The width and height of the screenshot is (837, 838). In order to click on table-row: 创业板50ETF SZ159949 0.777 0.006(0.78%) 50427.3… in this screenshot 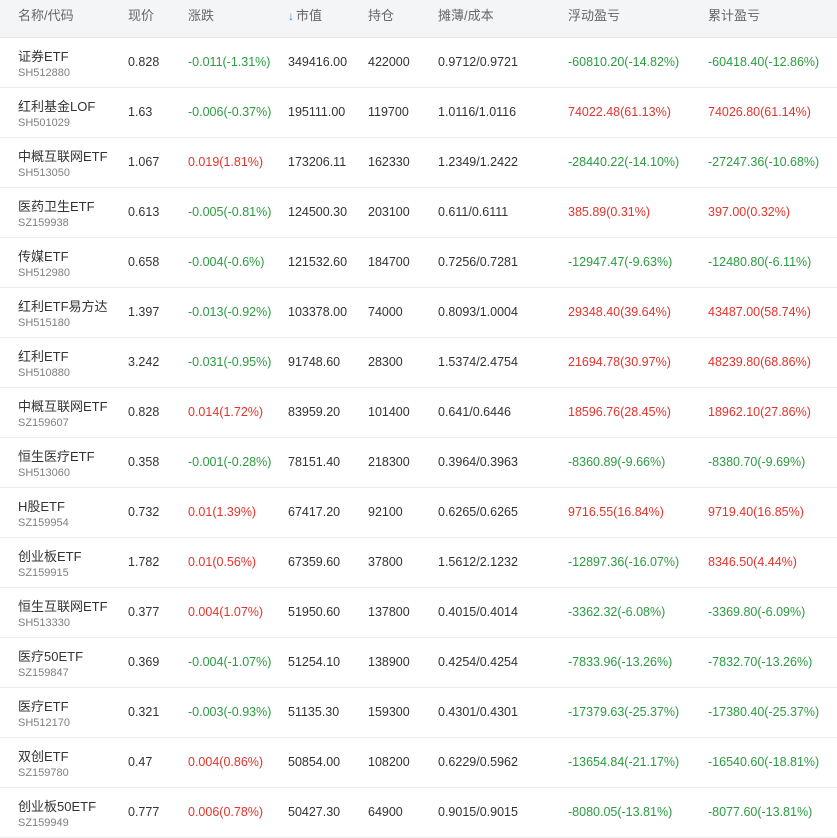, I will do `click(418, 813)`.